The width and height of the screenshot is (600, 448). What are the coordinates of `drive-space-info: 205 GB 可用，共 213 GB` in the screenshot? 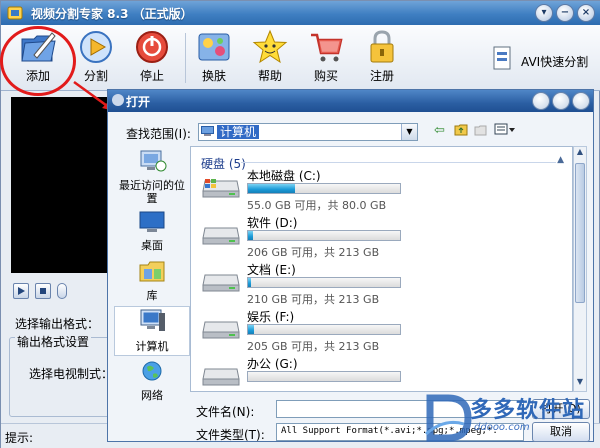 It's located at (313, 346).